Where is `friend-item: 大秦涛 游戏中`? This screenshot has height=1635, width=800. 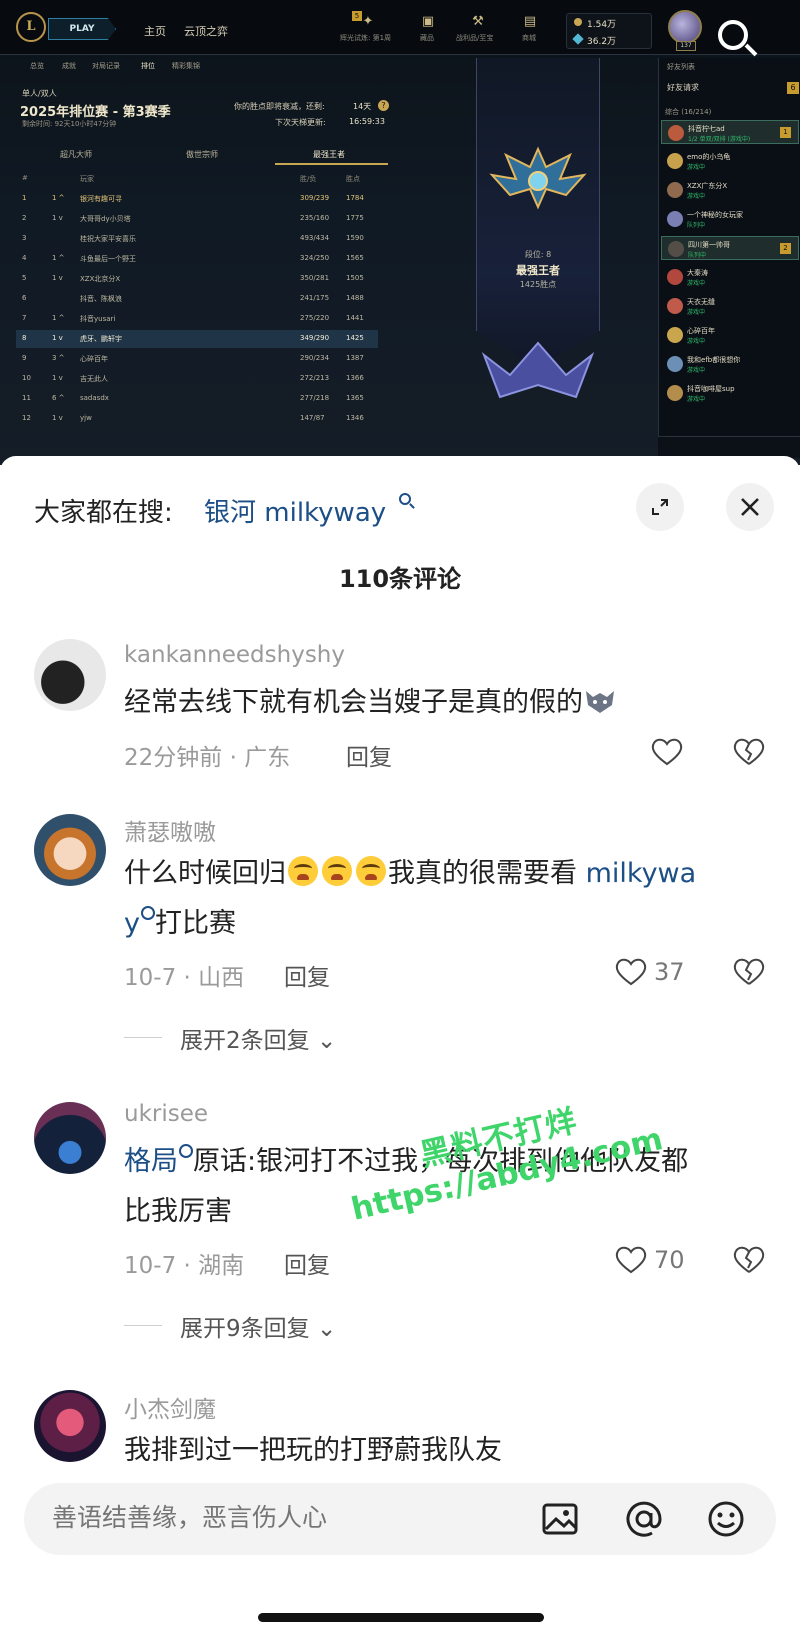 friend-item: 大秦涛 游戏中 is located at coordinates (730, 277).